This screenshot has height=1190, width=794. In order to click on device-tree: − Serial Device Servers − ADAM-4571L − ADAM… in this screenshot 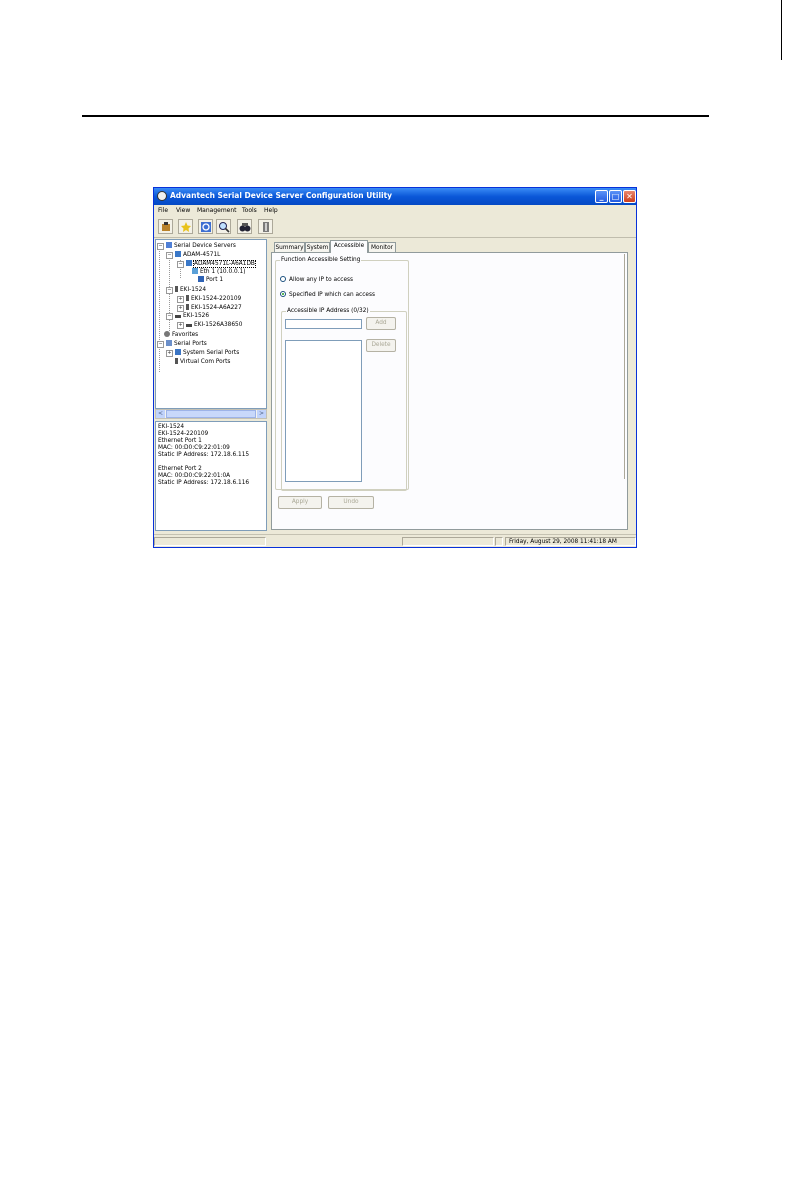, I will do `click(211, 324)`.